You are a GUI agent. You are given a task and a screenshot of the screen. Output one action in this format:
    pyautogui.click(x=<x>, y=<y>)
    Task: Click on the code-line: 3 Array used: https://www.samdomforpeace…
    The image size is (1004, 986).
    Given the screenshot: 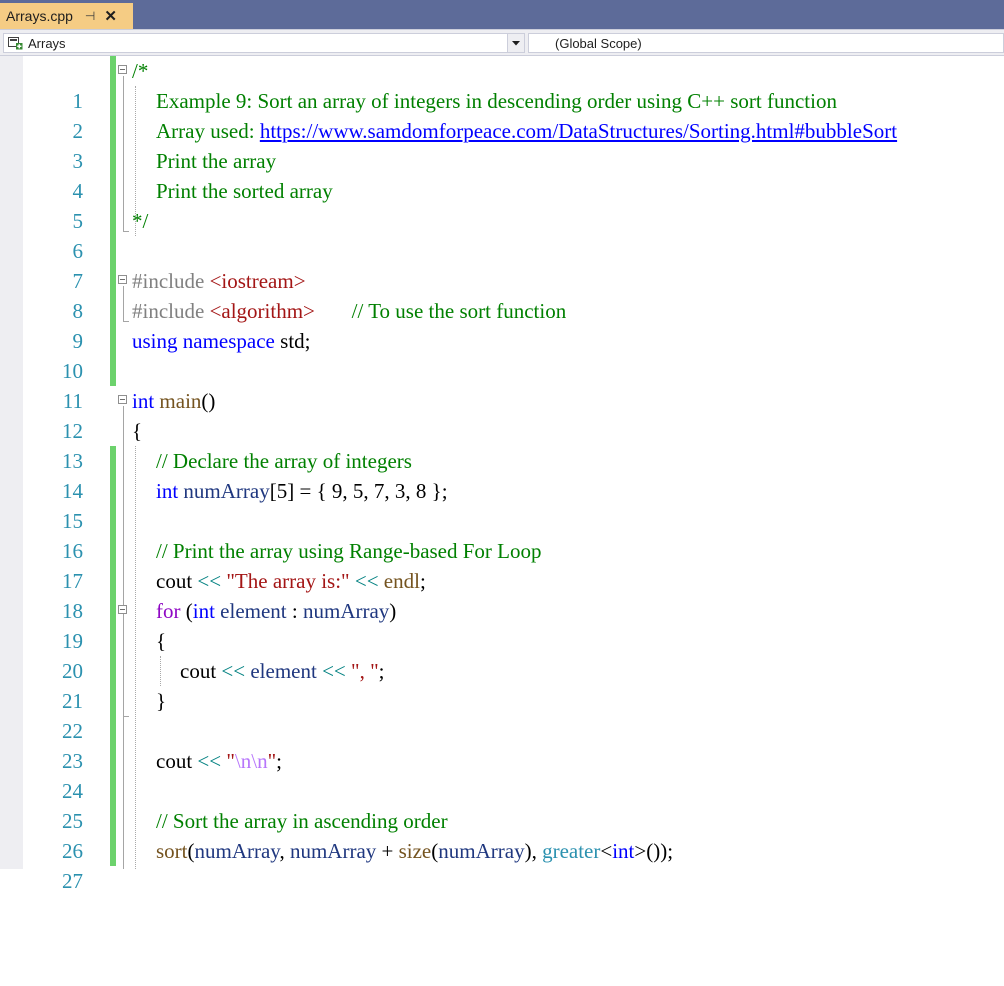 What is the action you would take?
    pyautogui.click(x=502, y=144)
    